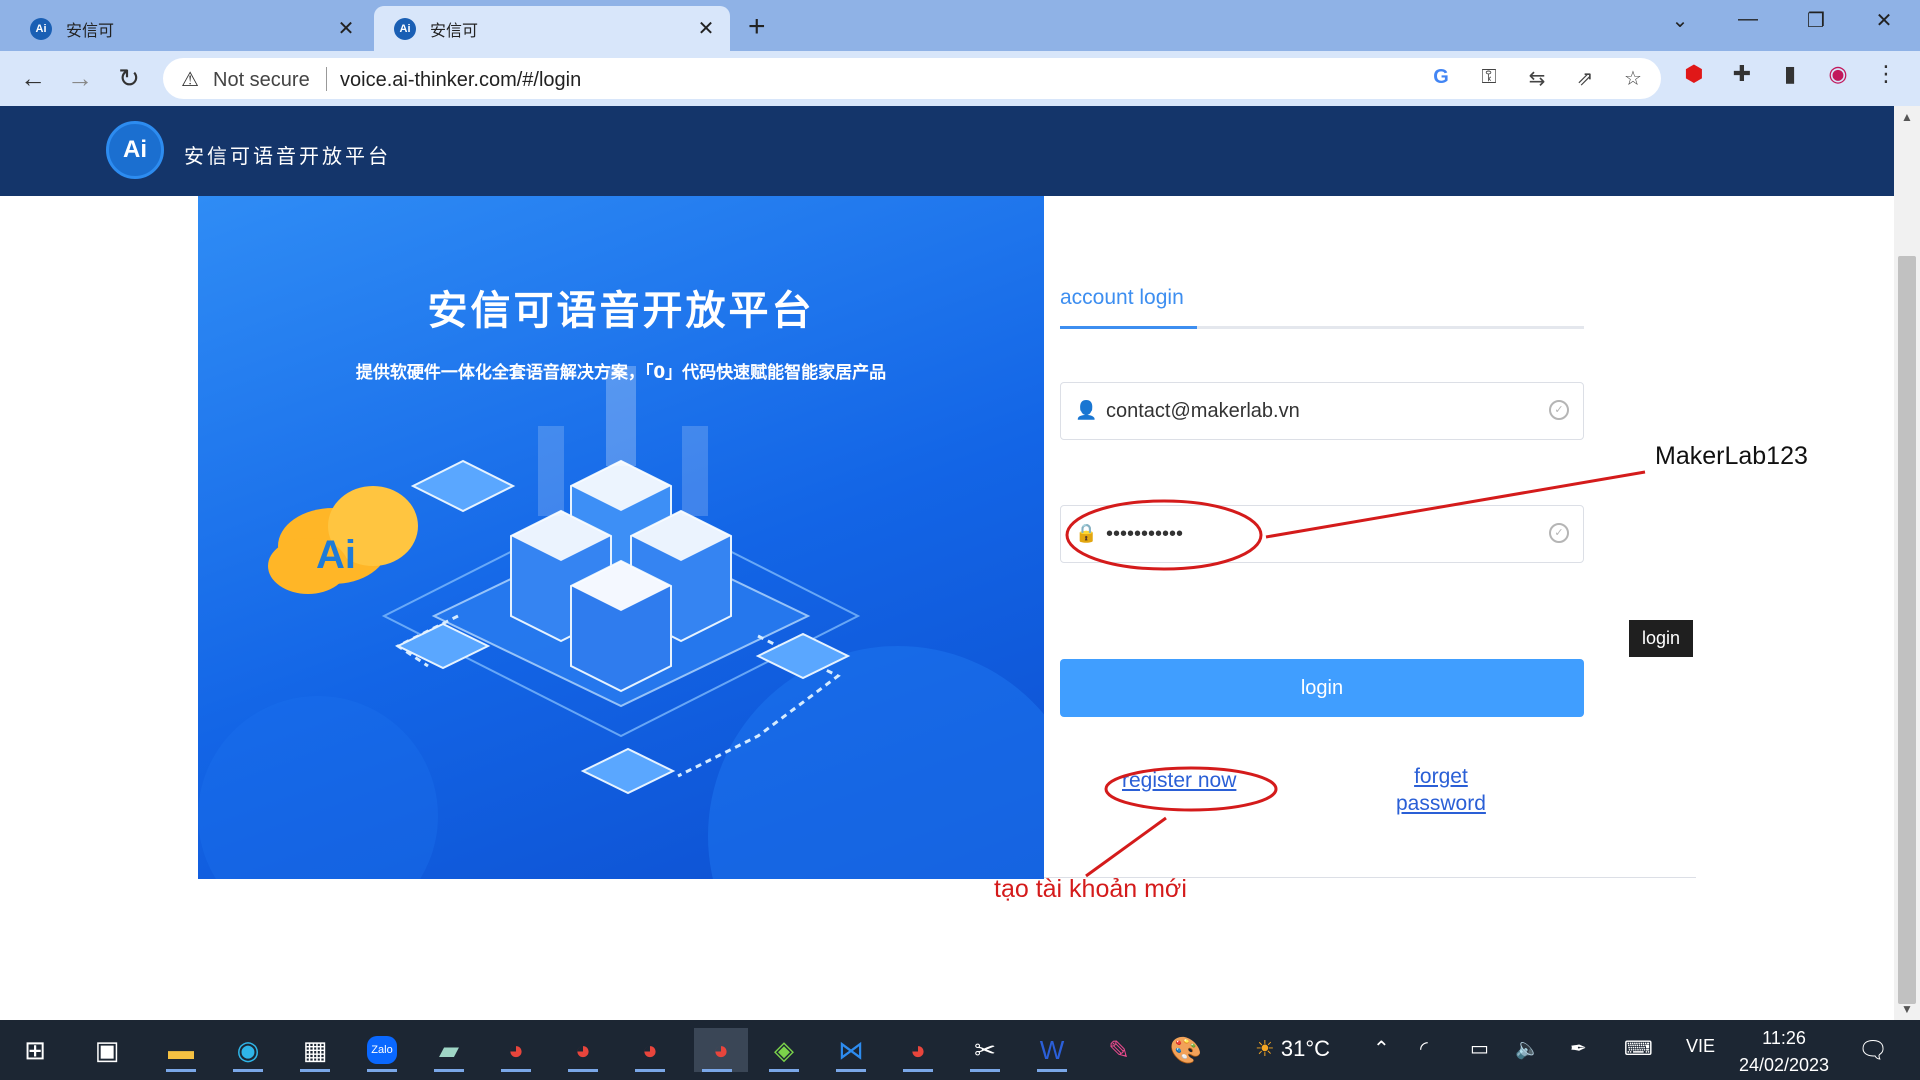  I want to click on url-text: voice.ai-thinker.com/#/login, so click(460, 80).